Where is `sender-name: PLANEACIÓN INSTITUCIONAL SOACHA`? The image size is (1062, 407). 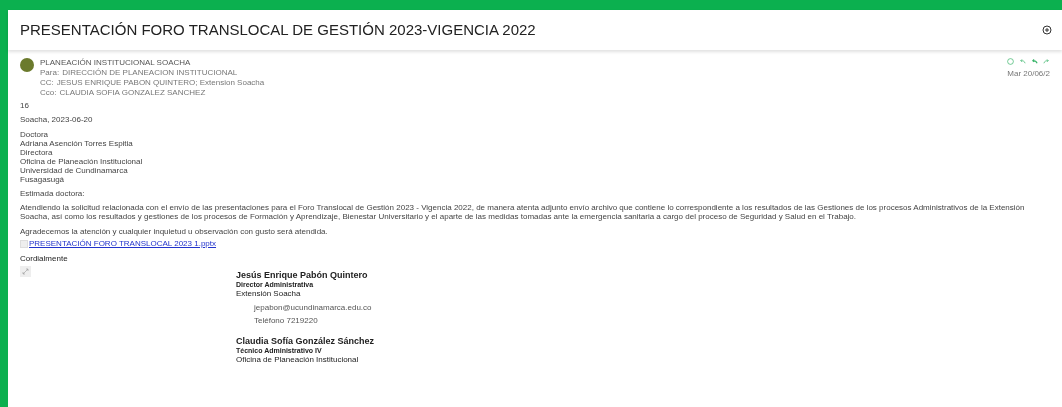 sender-name: PLANEACIÓN INSTITUCIONAL SOACHA is located at coordinates (116, 62).